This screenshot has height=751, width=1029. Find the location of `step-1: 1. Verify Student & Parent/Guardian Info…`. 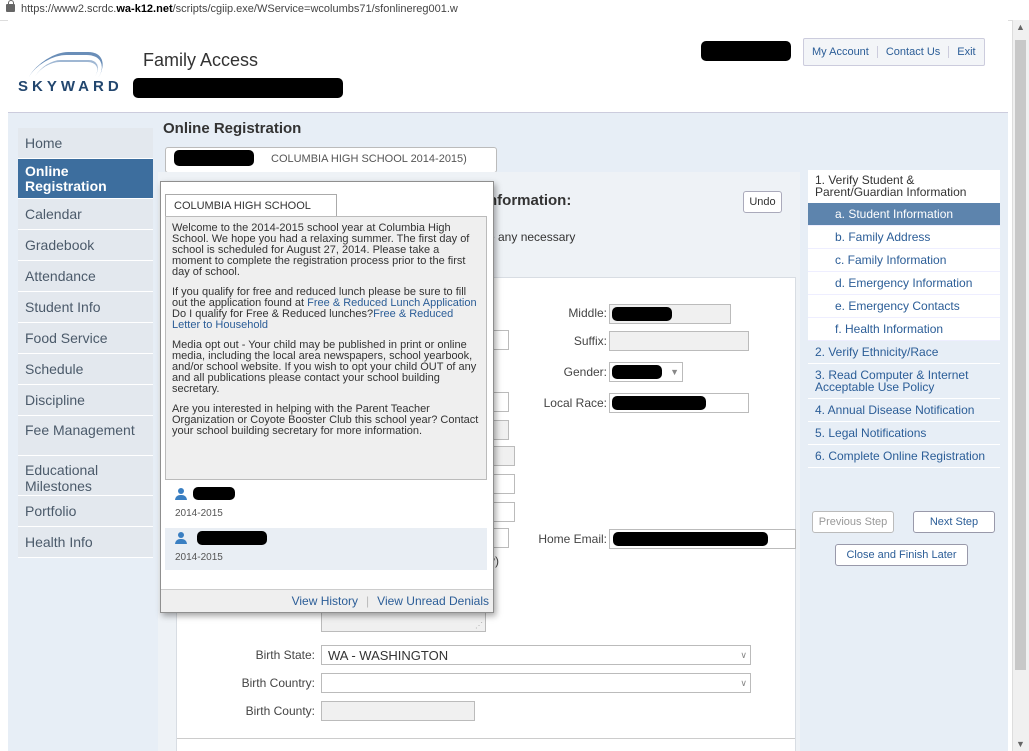

step-1: 1. Verify Student & Parent/Guardian Info… is located at coordinates (904, 186).